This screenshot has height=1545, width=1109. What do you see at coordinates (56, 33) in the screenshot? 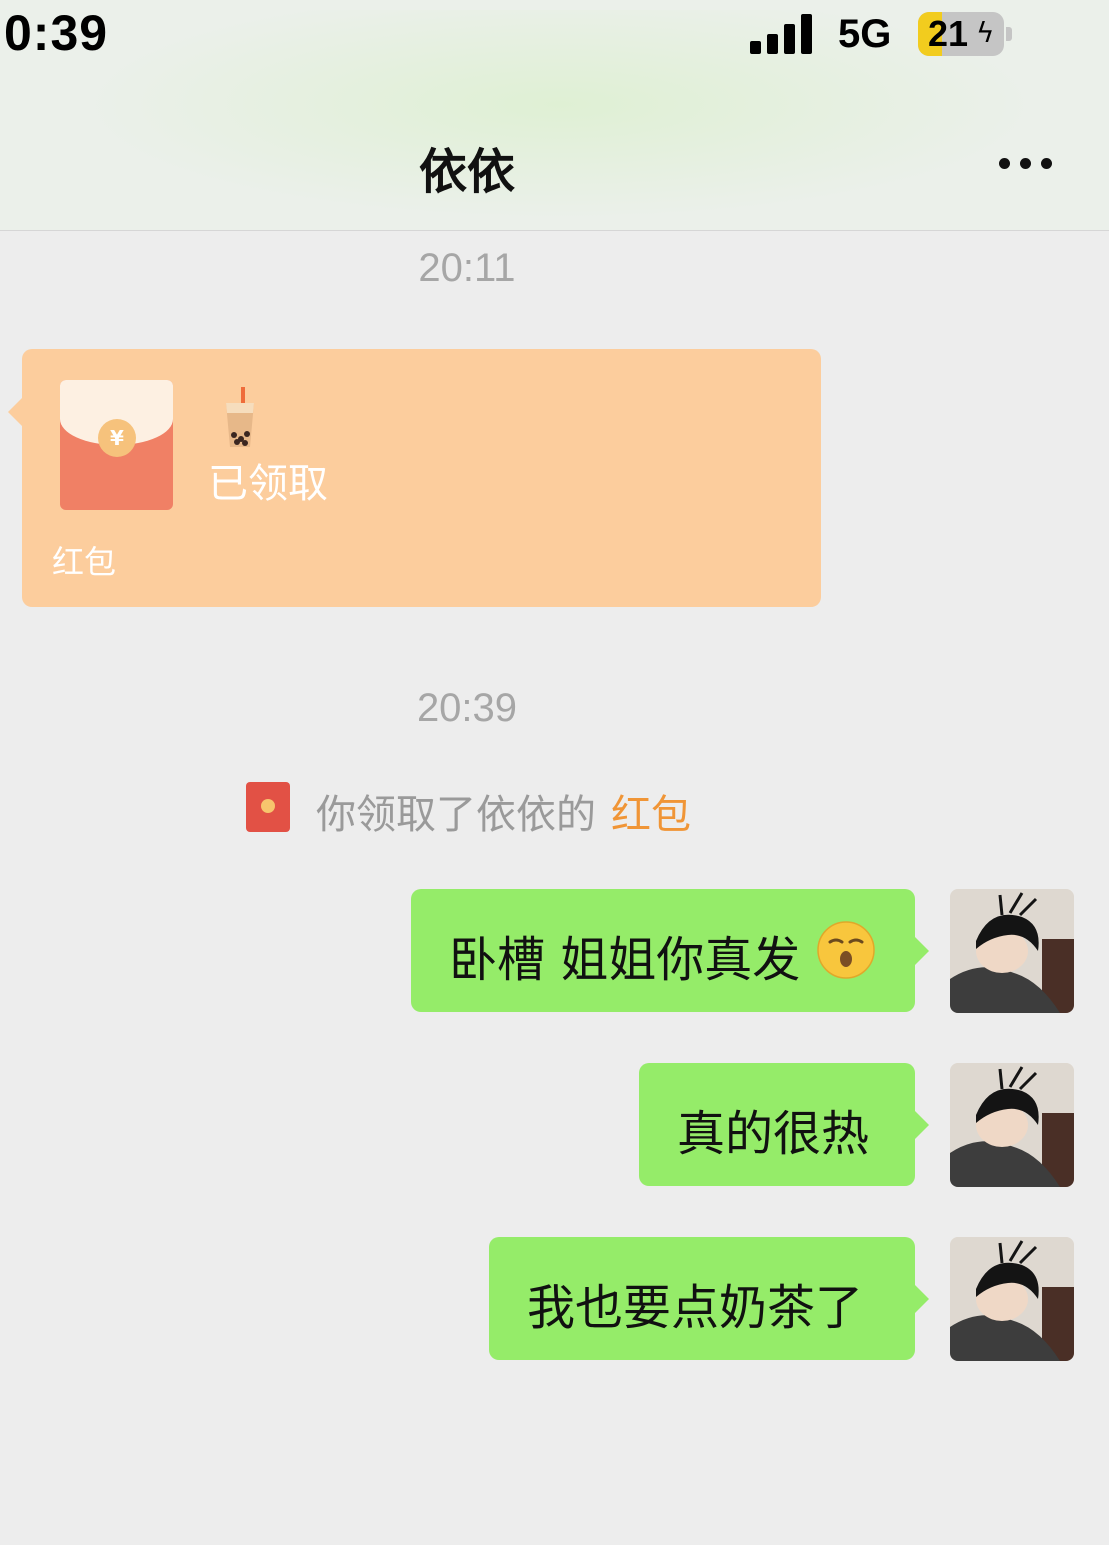
I see `status-time: 0:39` at bounding box center [56, 33].